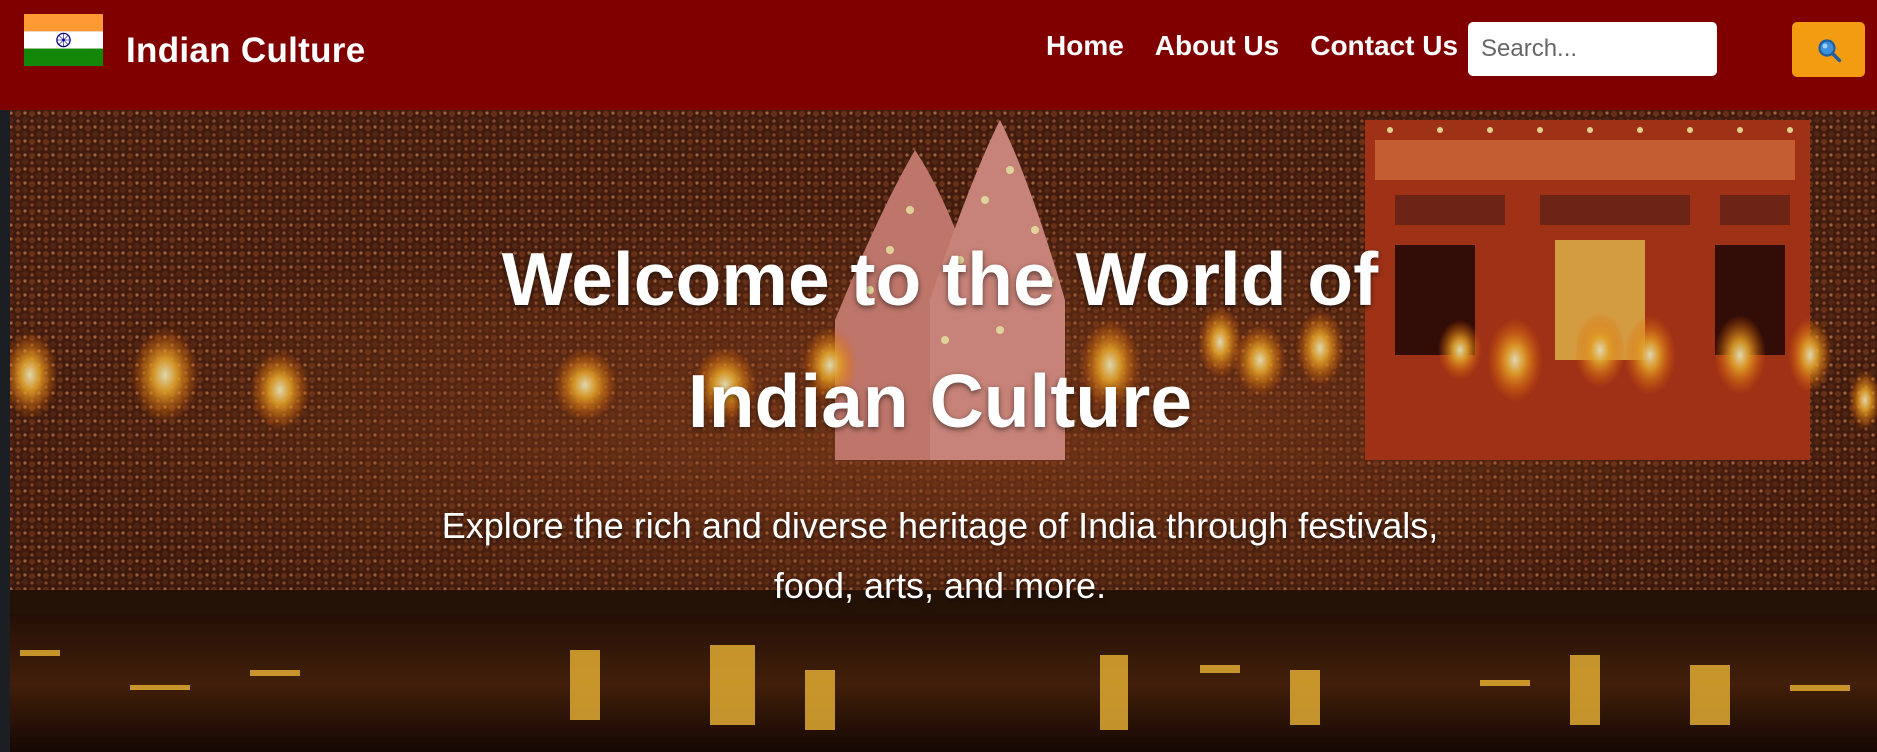  What do you see at coordinates (940, 340) in the screenshot?
I see `hero-title: Welcome to the World of Indian Culture` at bounding box center [940, 340].